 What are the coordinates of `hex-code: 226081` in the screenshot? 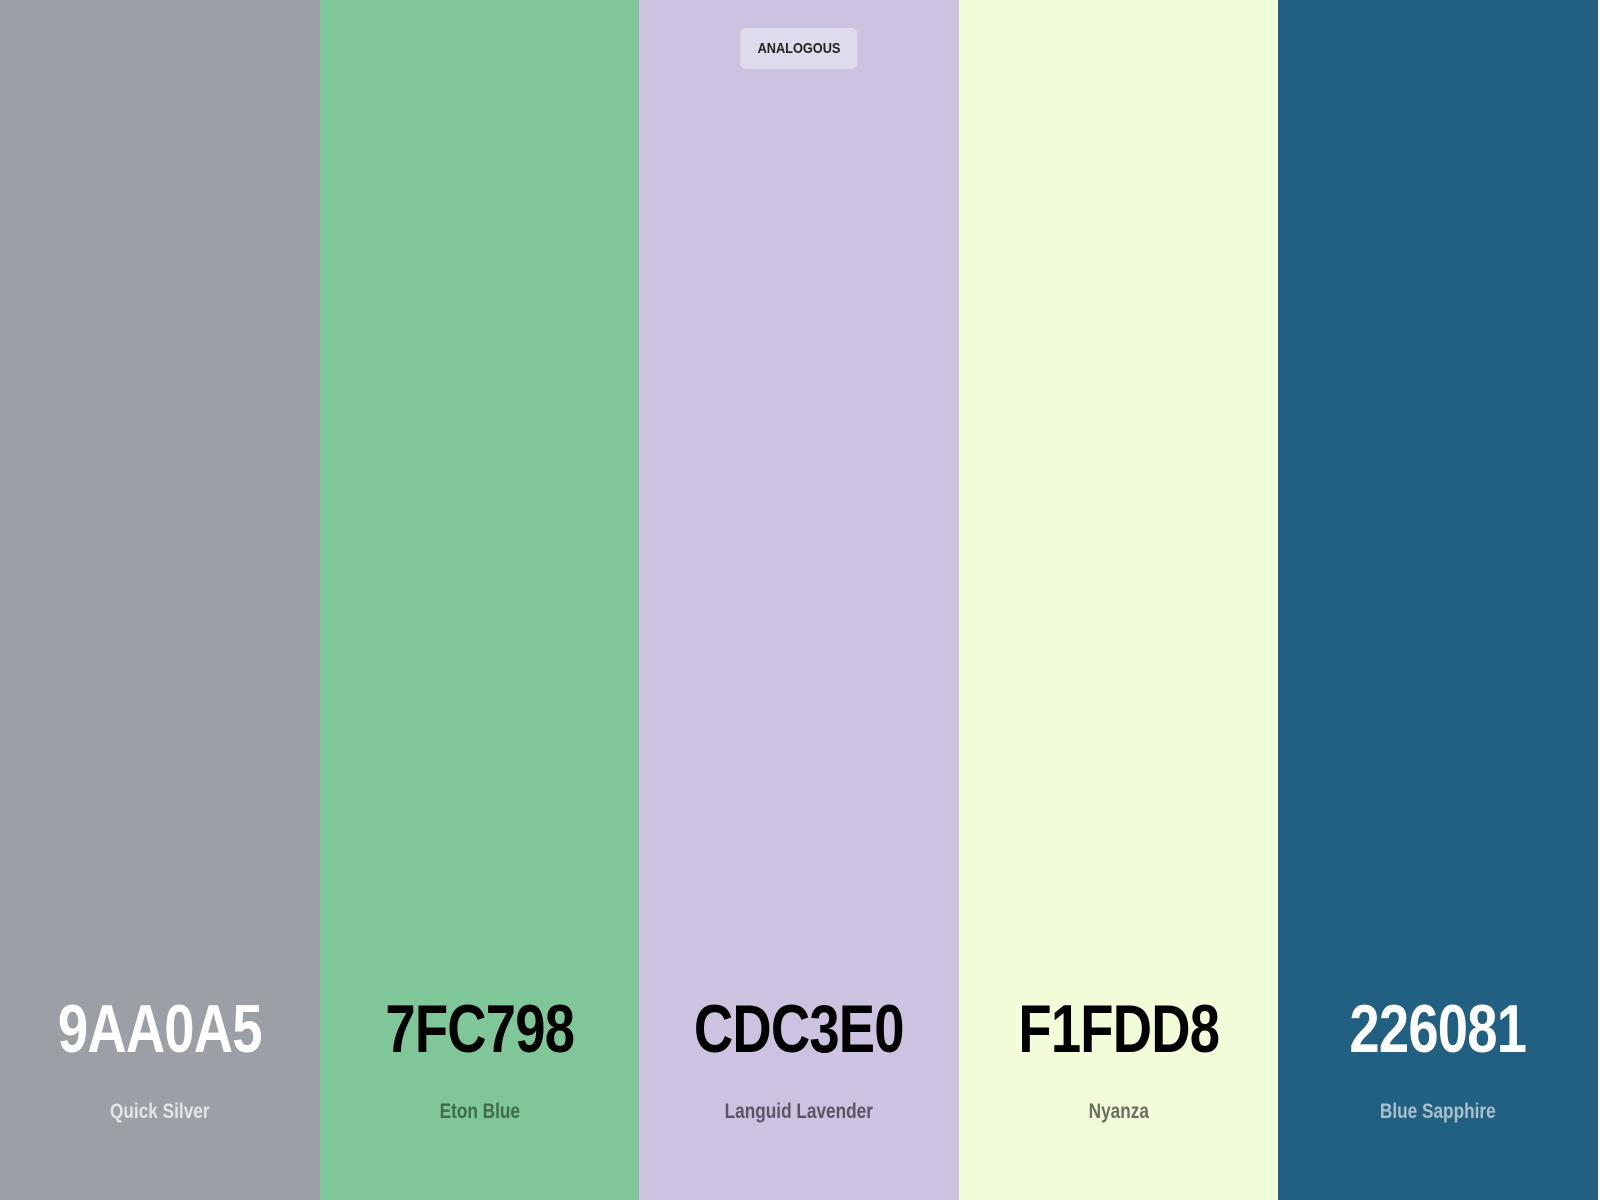 It's located at (1438, 1029).